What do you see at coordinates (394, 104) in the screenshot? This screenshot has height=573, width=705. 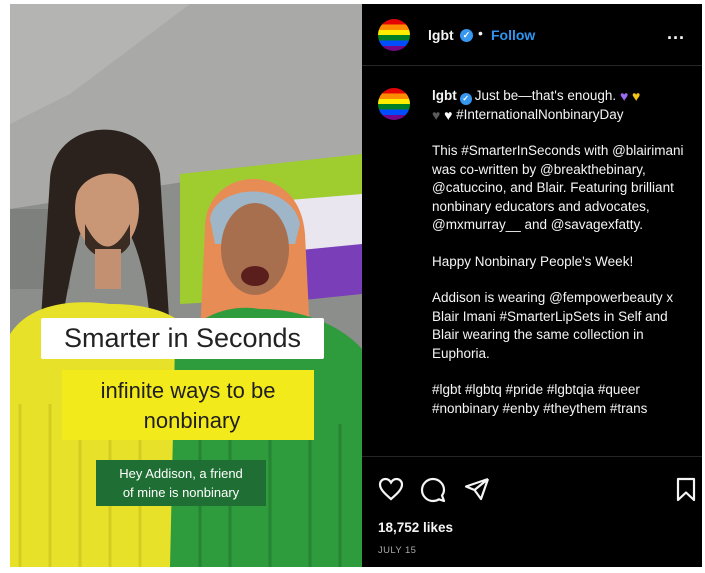 I see `caption-avatar` at bounding box center [394, 104].